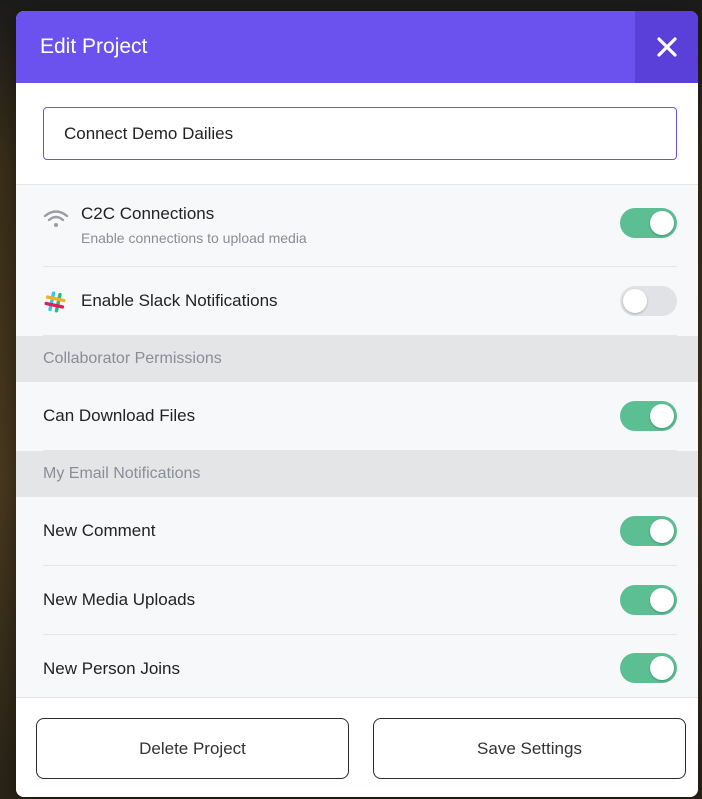 This screenshot has height=799, width=702. What do you see at coordinates (648, 416) in the screenshot?
I see `can-download-files-toggle` at bounding box center [648, 416].